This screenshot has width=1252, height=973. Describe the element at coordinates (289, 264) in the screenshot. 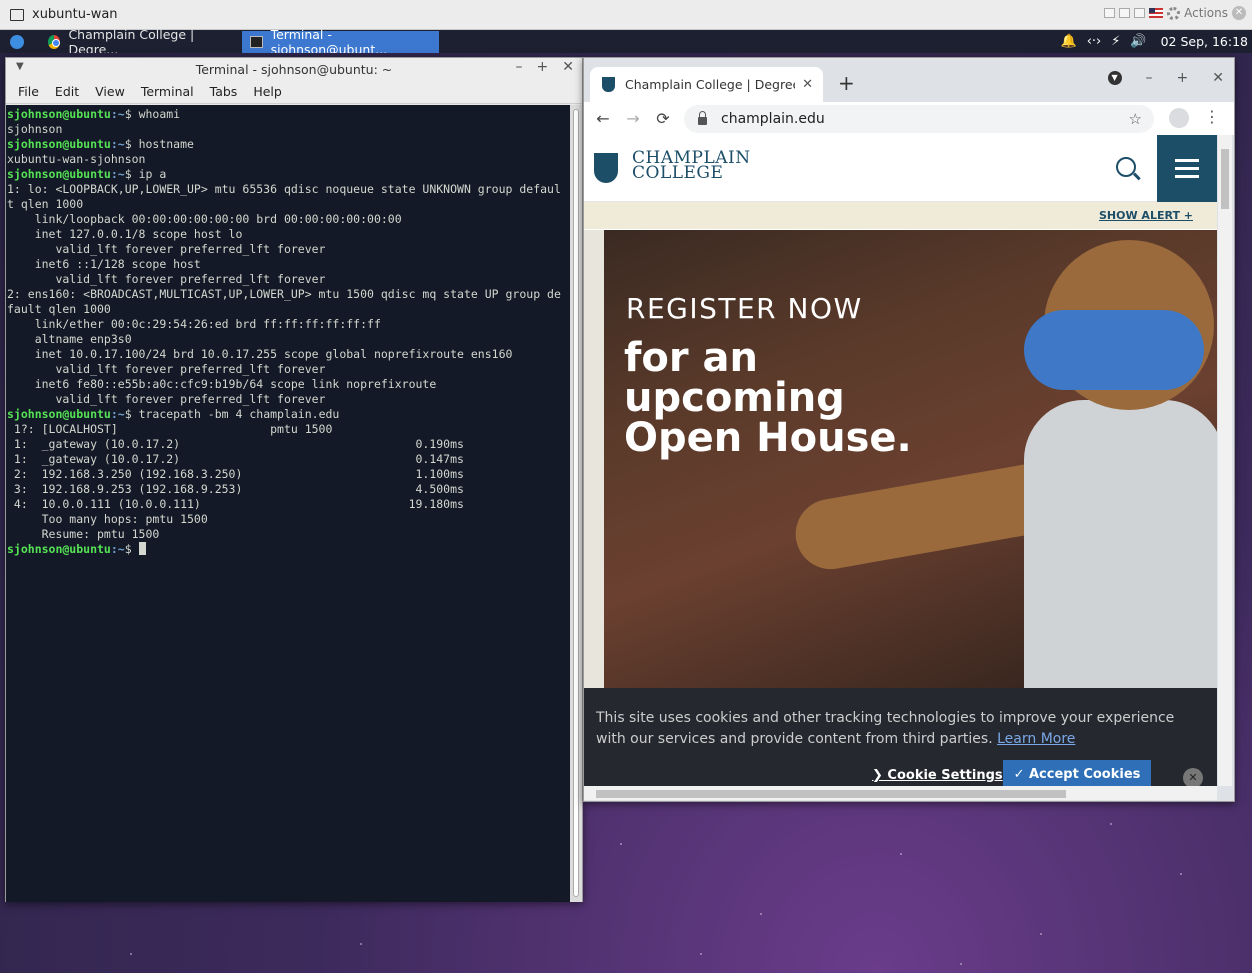

I see `terminal-line: inet6 ::1/128 scope host` at that location.